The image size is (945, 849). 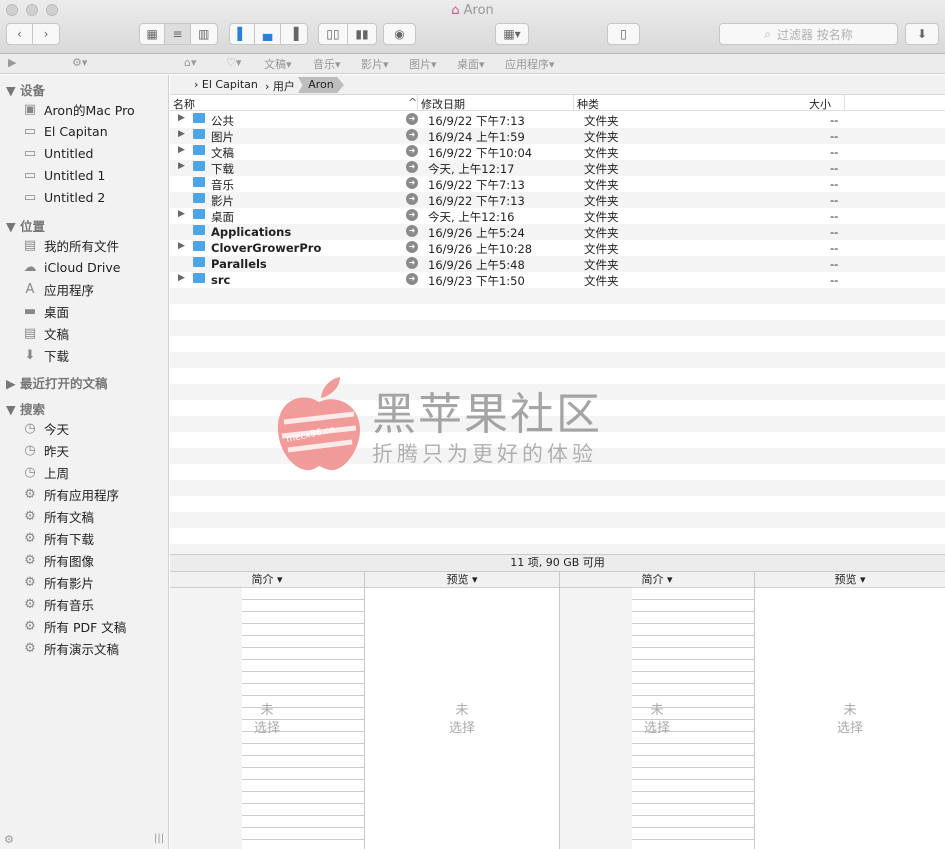 I want to click on file-row: Parallels ➜ 16/9/26 上午5:48 文件夹 --, so click(x=557, y=264).